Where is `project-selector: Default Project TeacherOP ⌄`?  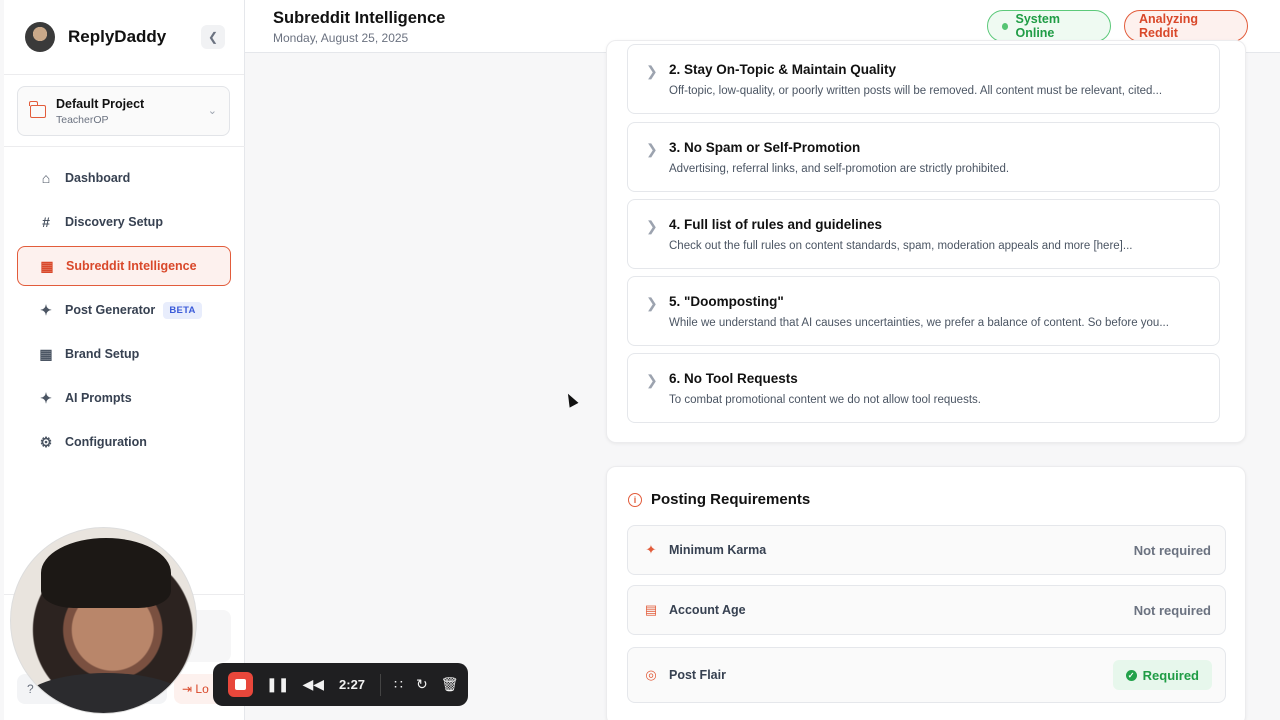 project-selector: Default Project TeacherOP ⌄ is located at coordinates (123, 111).